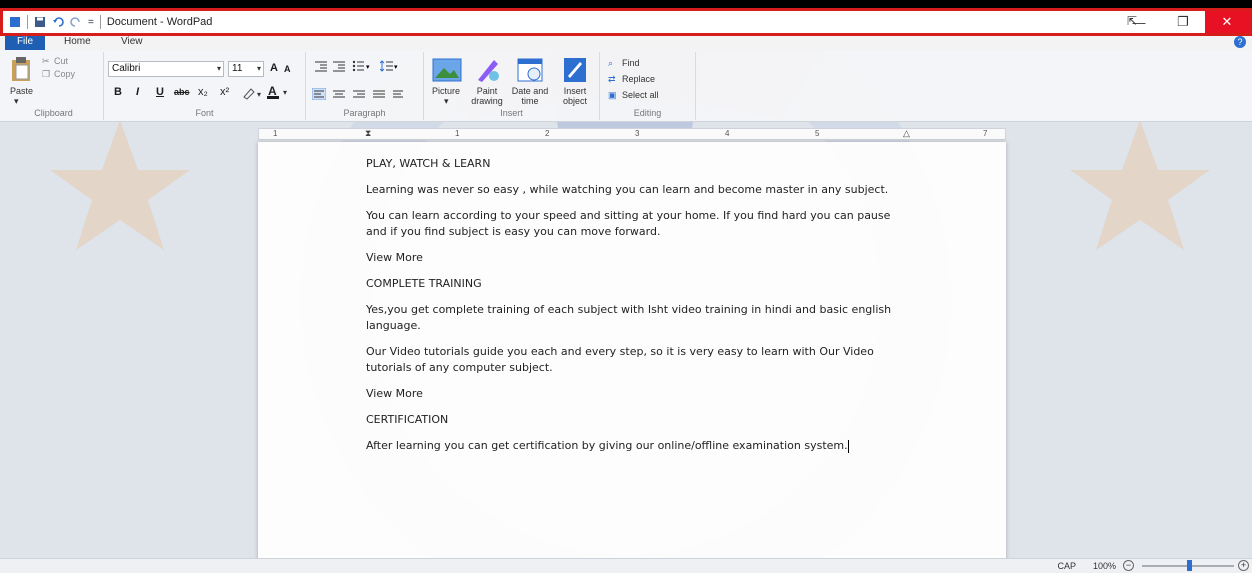  Describe the element at coordinates (447, 70) in the screenshot. I see `picture-icon` at that location.